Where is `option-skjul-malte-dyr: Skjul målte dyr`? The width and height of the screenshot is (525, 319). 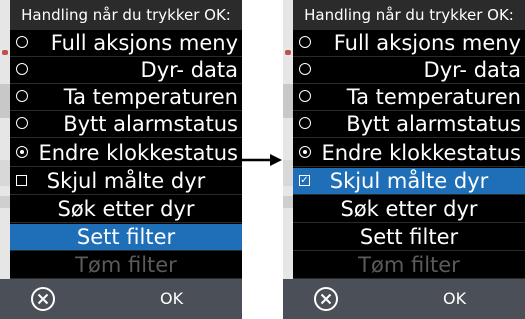
option-skjul-malte-dyr: Skjul målte dyr is located at coordinates (126, 181).